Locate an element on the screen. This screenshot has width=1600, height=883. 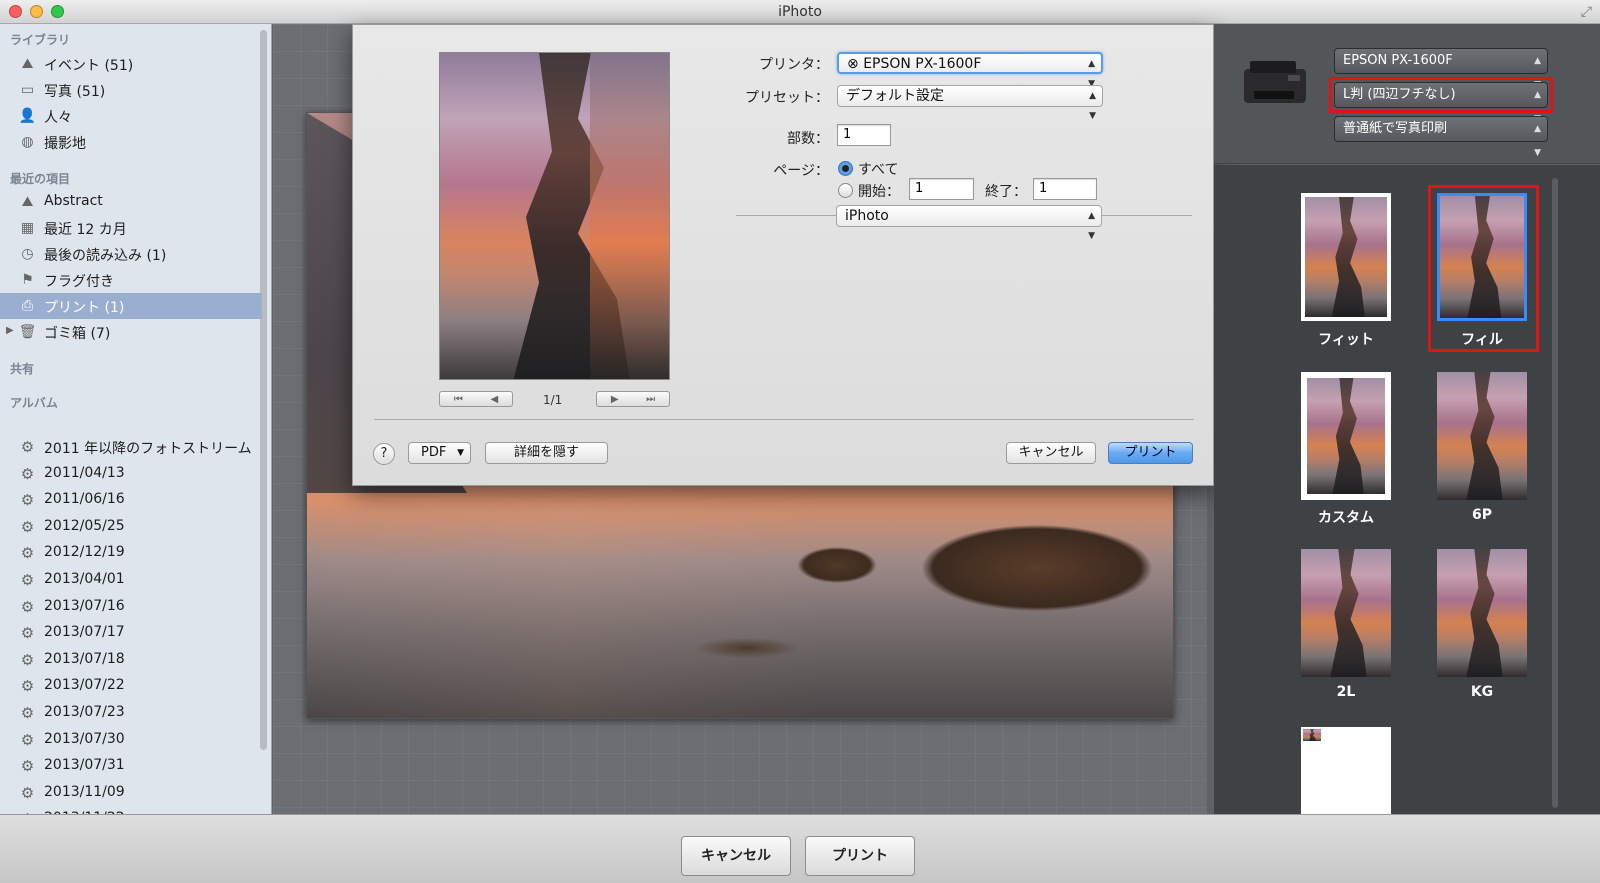
theme-contact-sheet-thumbnail is located at coordinates (1346, 770).